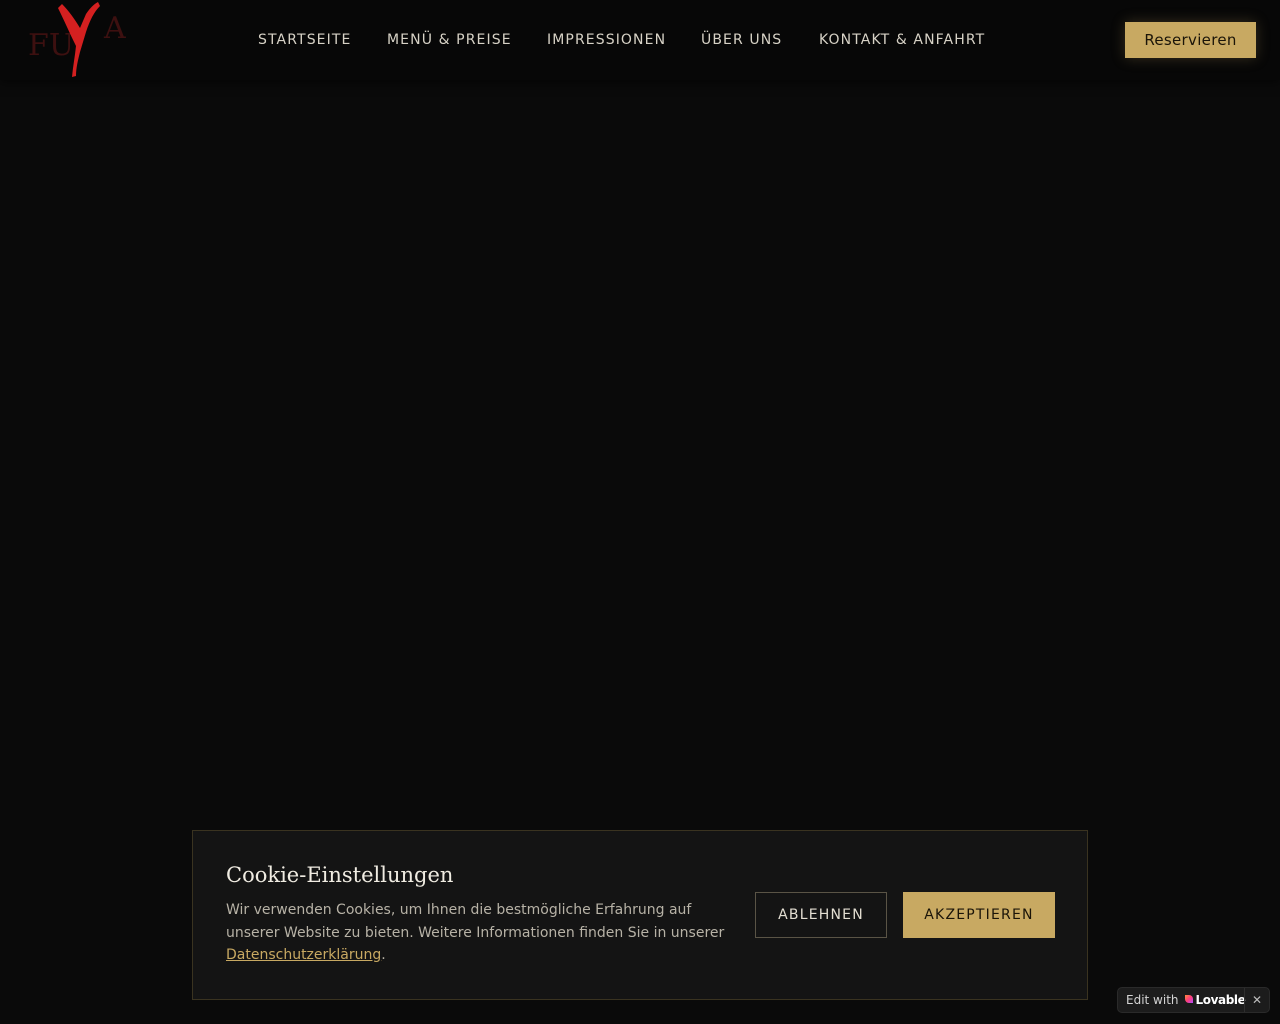 This screenshot has height=1024, width=1280. Describe the element at coordinates (1190, 40) in the screenshot. I see `reserve-button: Reservieren` at that location.